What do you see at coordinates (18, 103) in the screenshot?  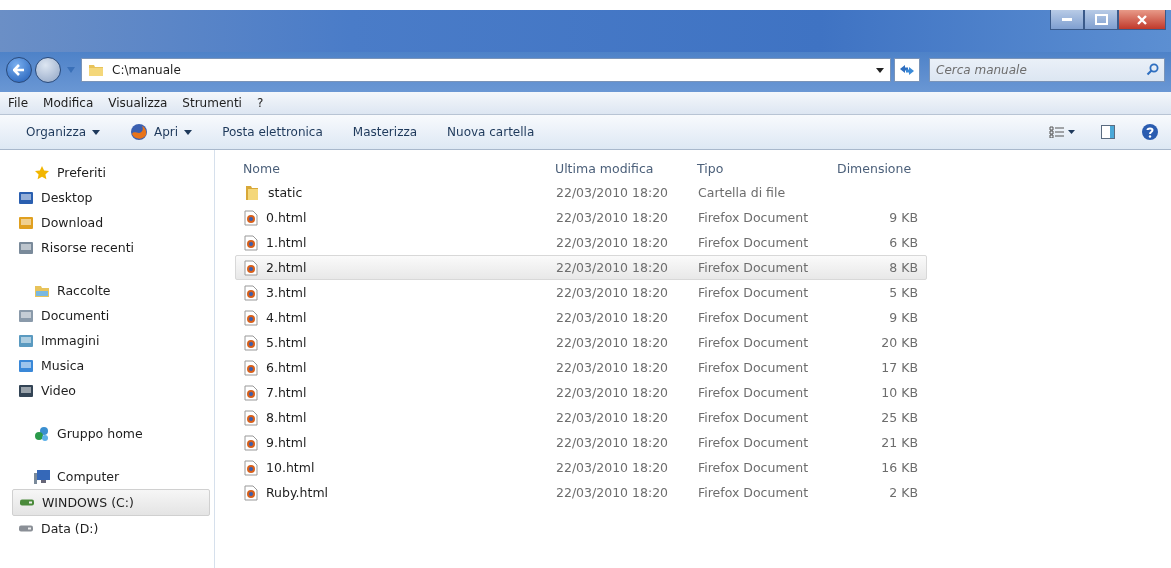 I see `menu-item: File` at bounding box center [18, 103].